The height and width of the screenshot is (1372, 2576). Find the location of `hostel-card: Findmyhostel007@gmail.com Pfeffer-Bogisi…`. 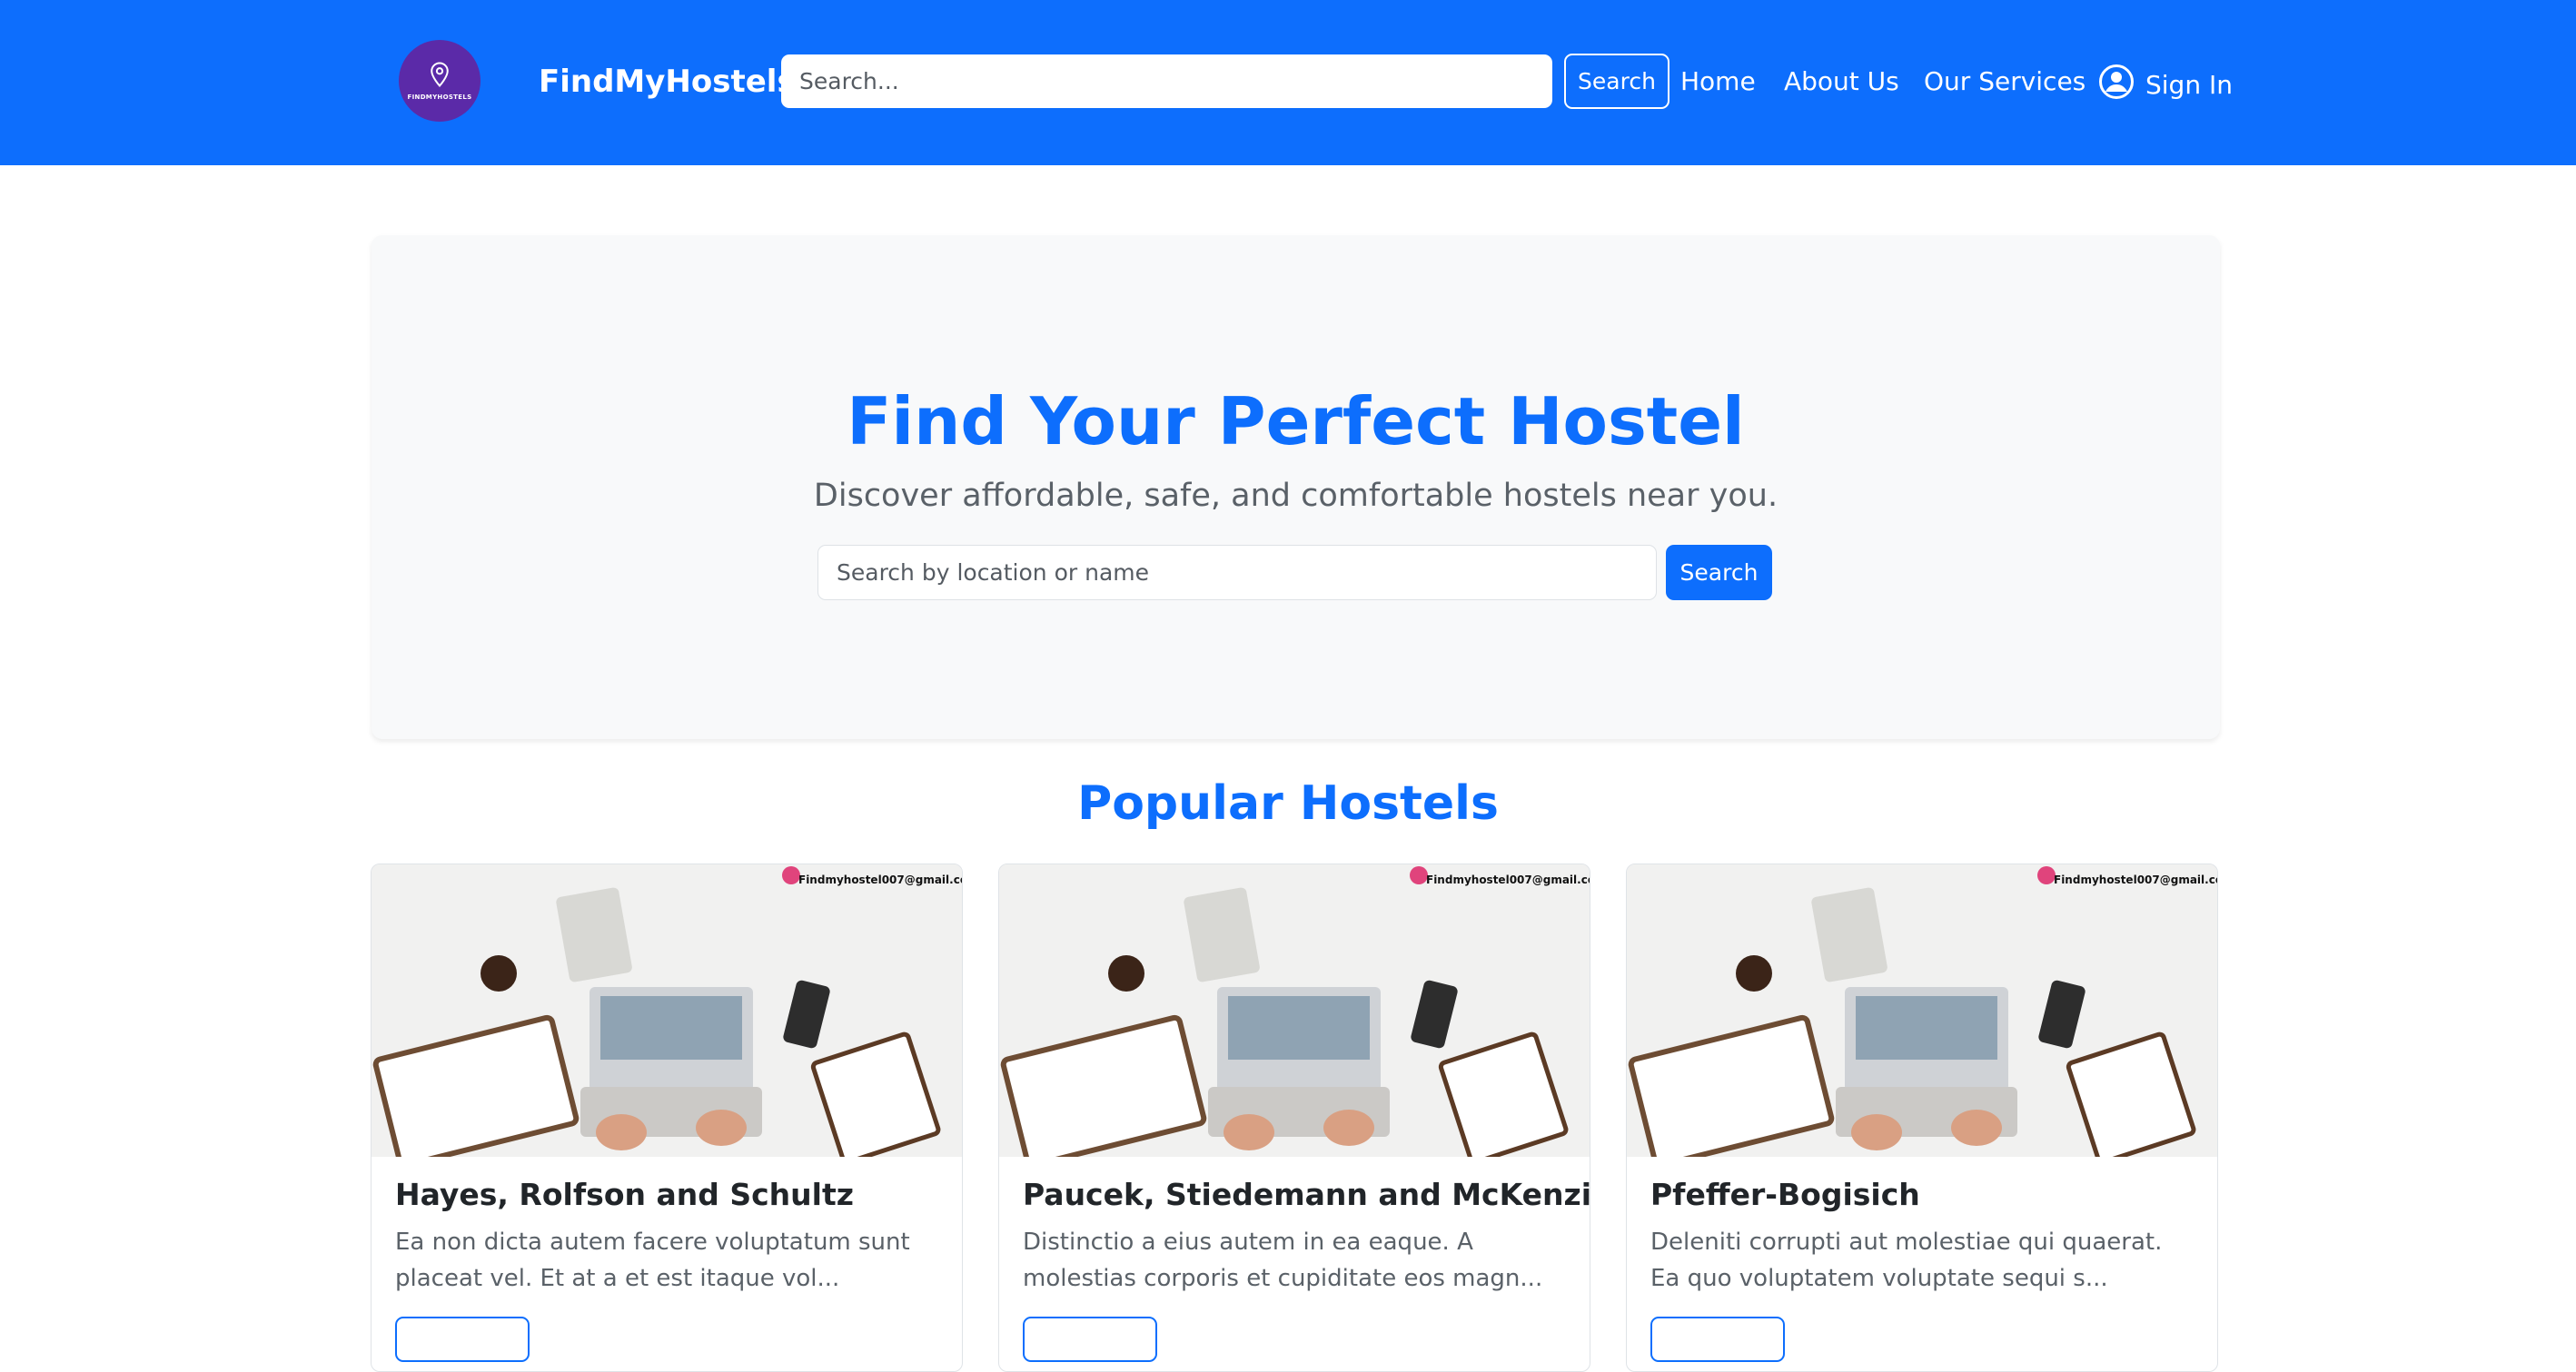

hostel-card: Findmyhostel007@gmail.com Pfeffer-Bogisi… is located at coordinates (1922, 1118).